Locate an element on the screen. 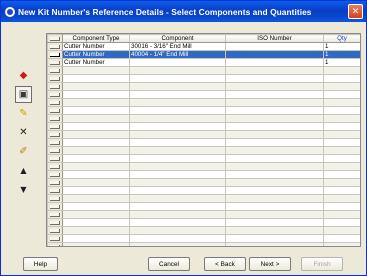  delete-button: ✕ is located at coordinates (23, 132).